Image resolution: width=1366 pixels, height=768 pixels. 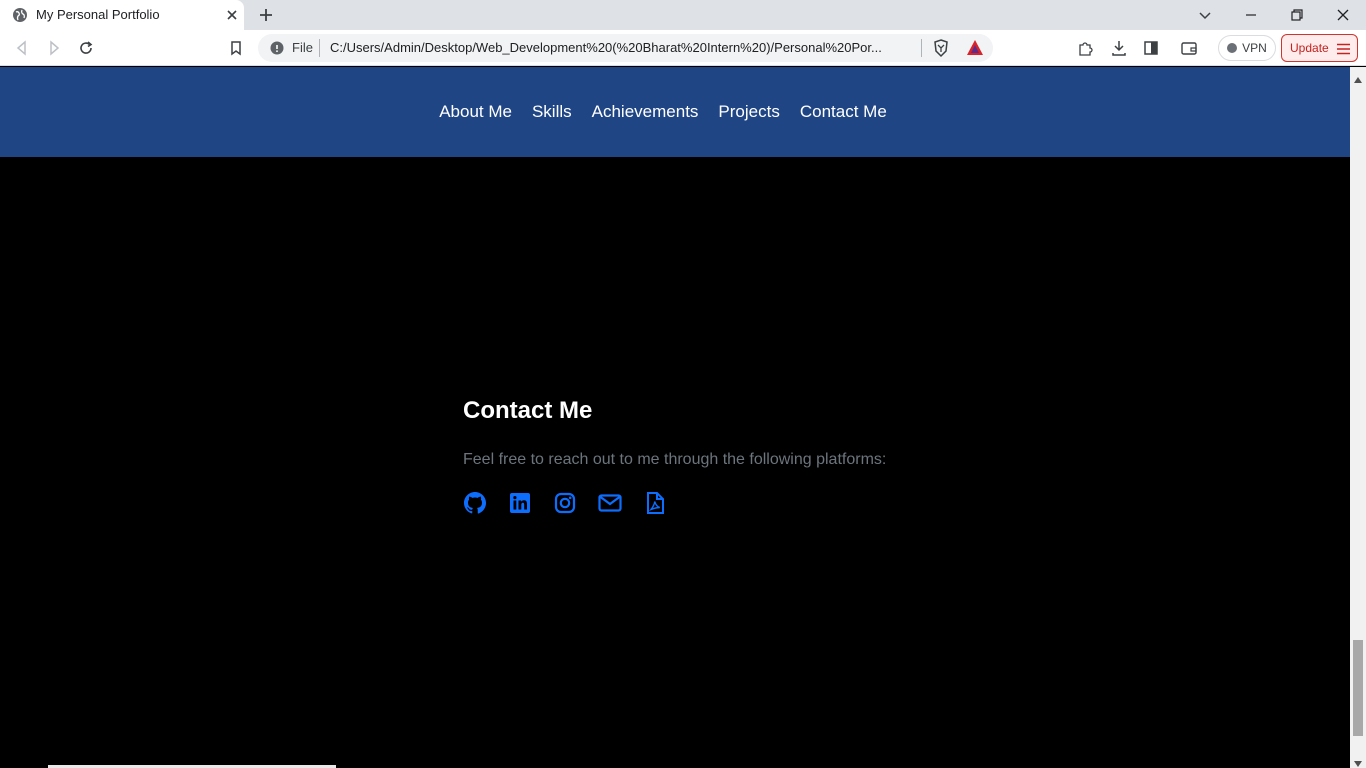 What do you see at coordinates (1358, 688) in the screenshot?
I see `scrollbar-thumb` at bounding box center [1358, 688].